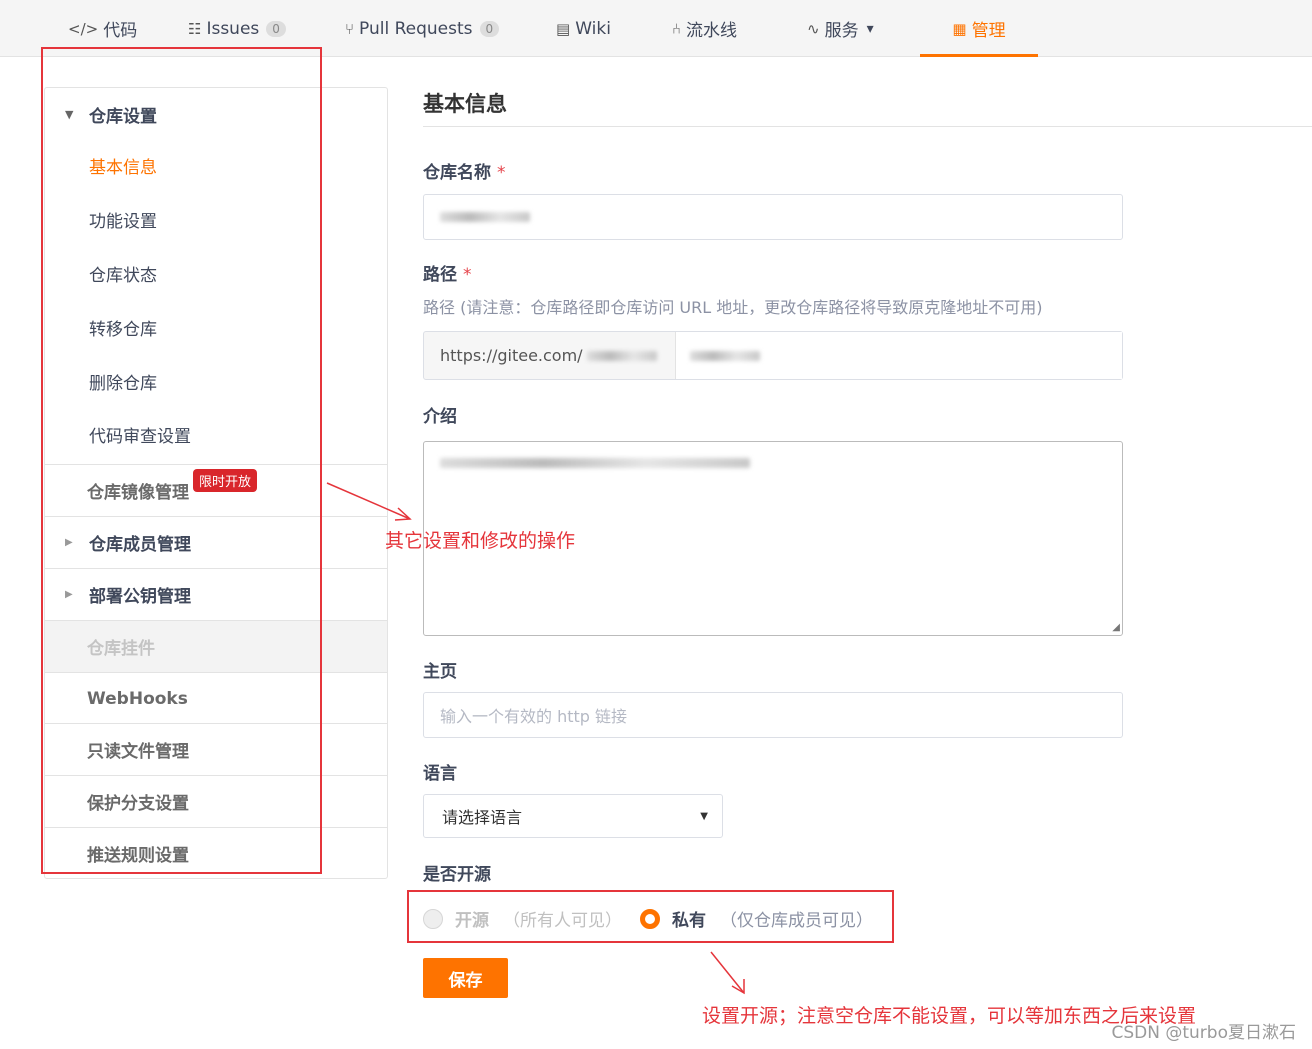  I want to click on watermark: CSDN @turbo夏日漱石, so click(1204, 1033).